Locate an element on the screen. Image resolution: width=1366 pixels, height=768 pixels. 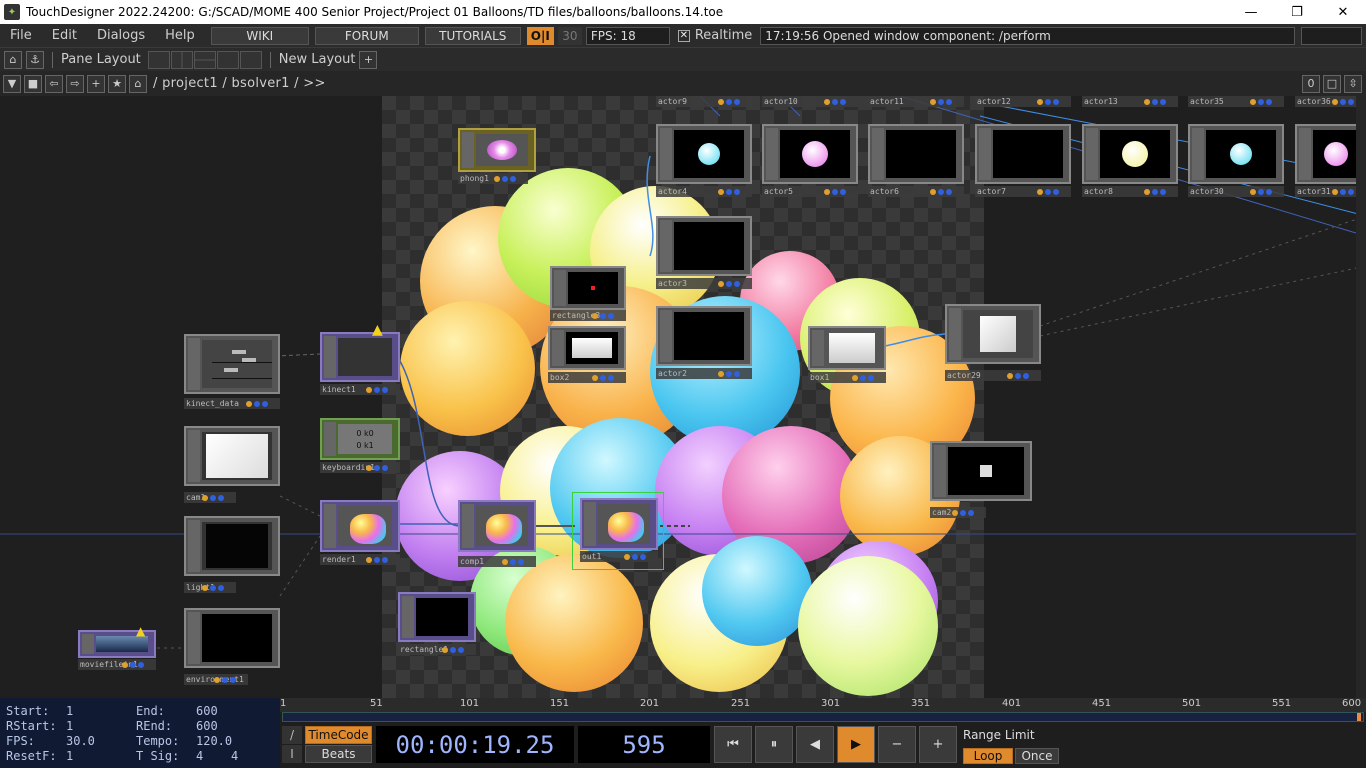
rewind-to-start-button: ⏮ is located at coordinates (733, 744).